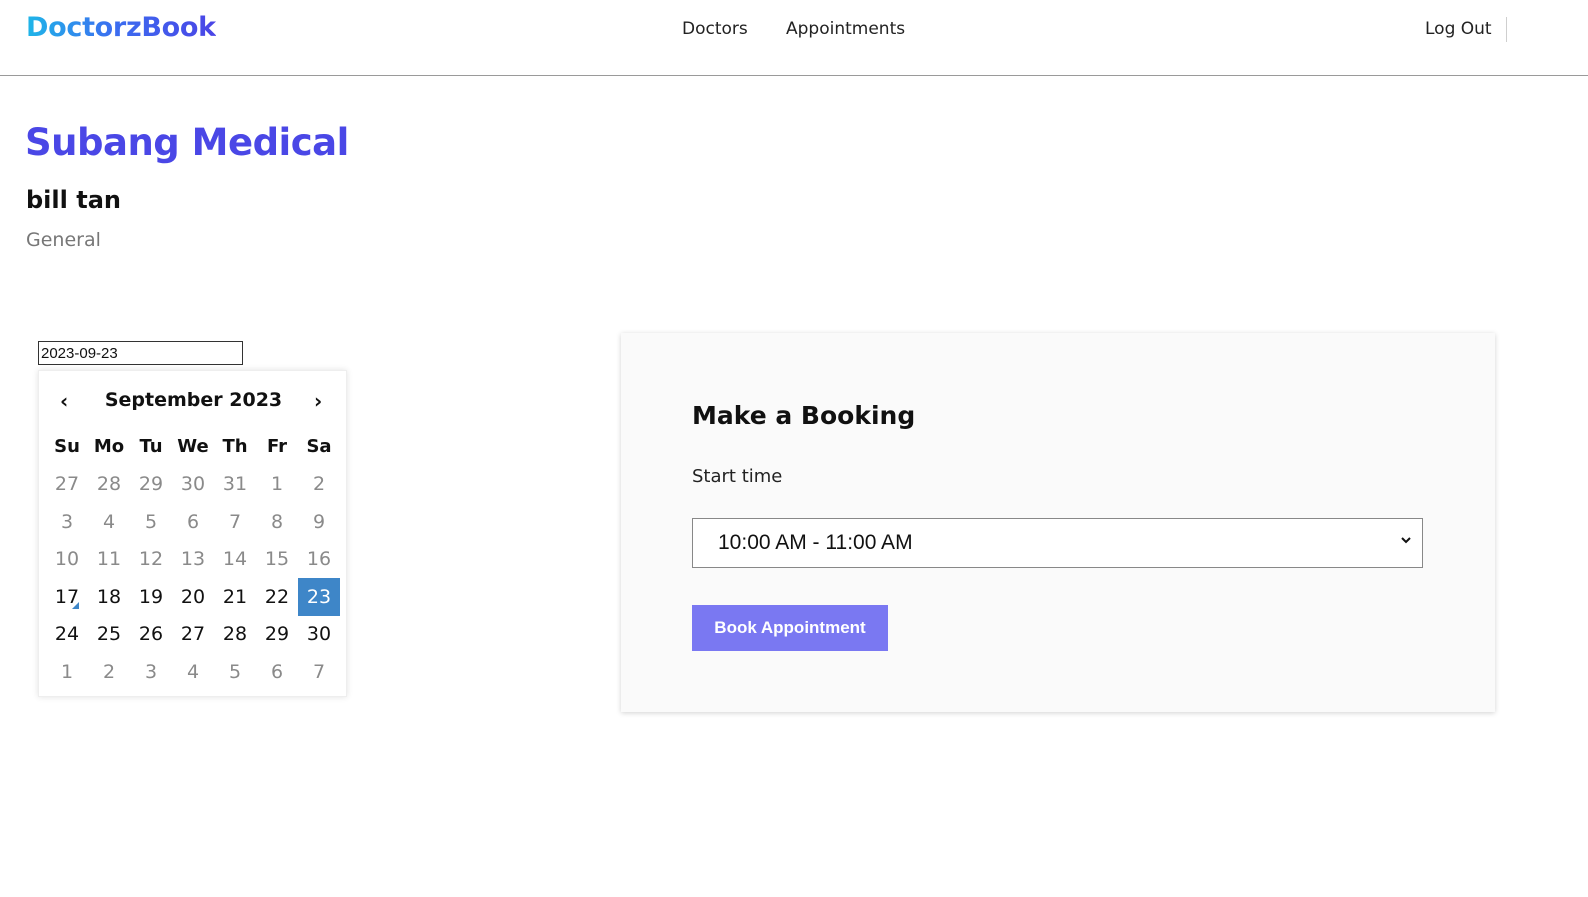  Describe the element at coordinates (63, 240) in the screenshot. I see `doctor-specialty: General` at that location.